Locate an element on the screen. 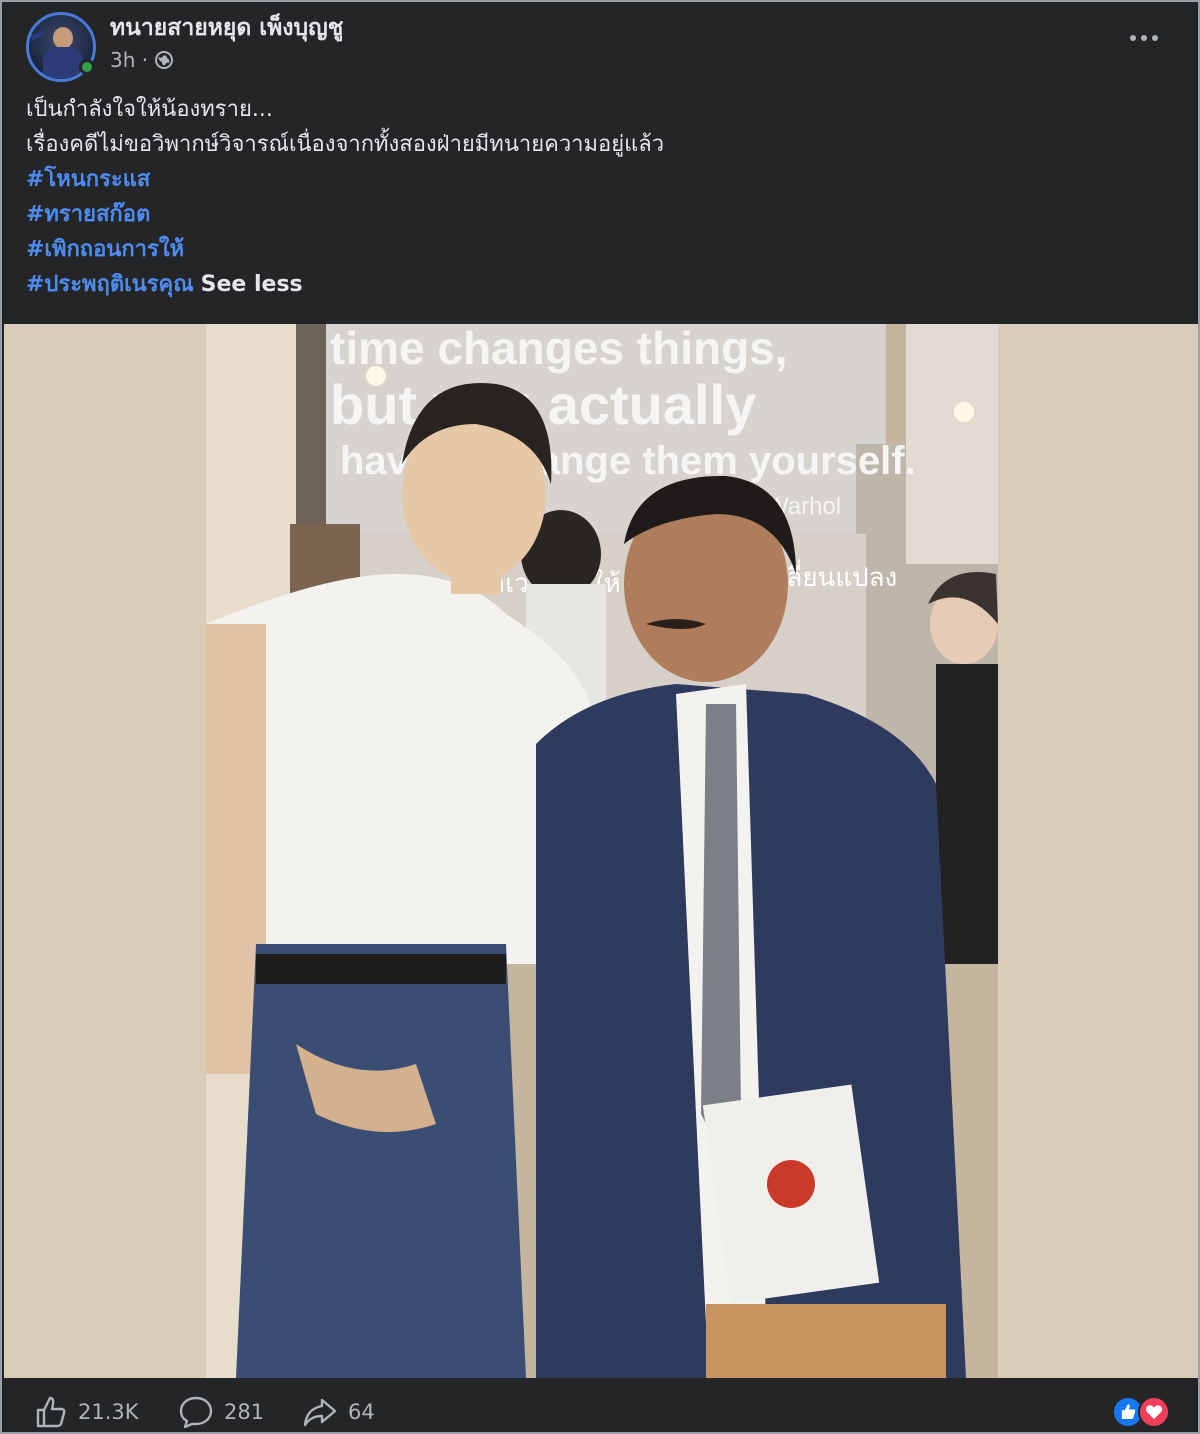  reaction-summary is located at coordinates (1142, 1413).